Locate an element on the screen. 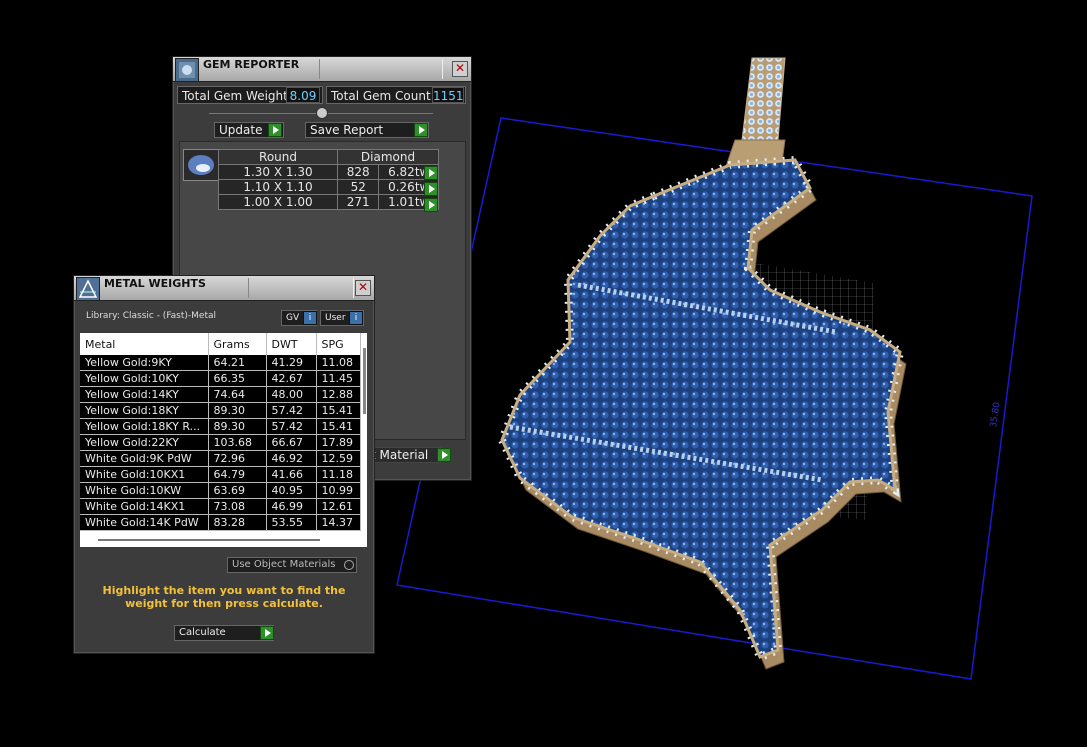 The image size is (1087, 747). spg-column-header: SPG is located at coordinates (338, 344).